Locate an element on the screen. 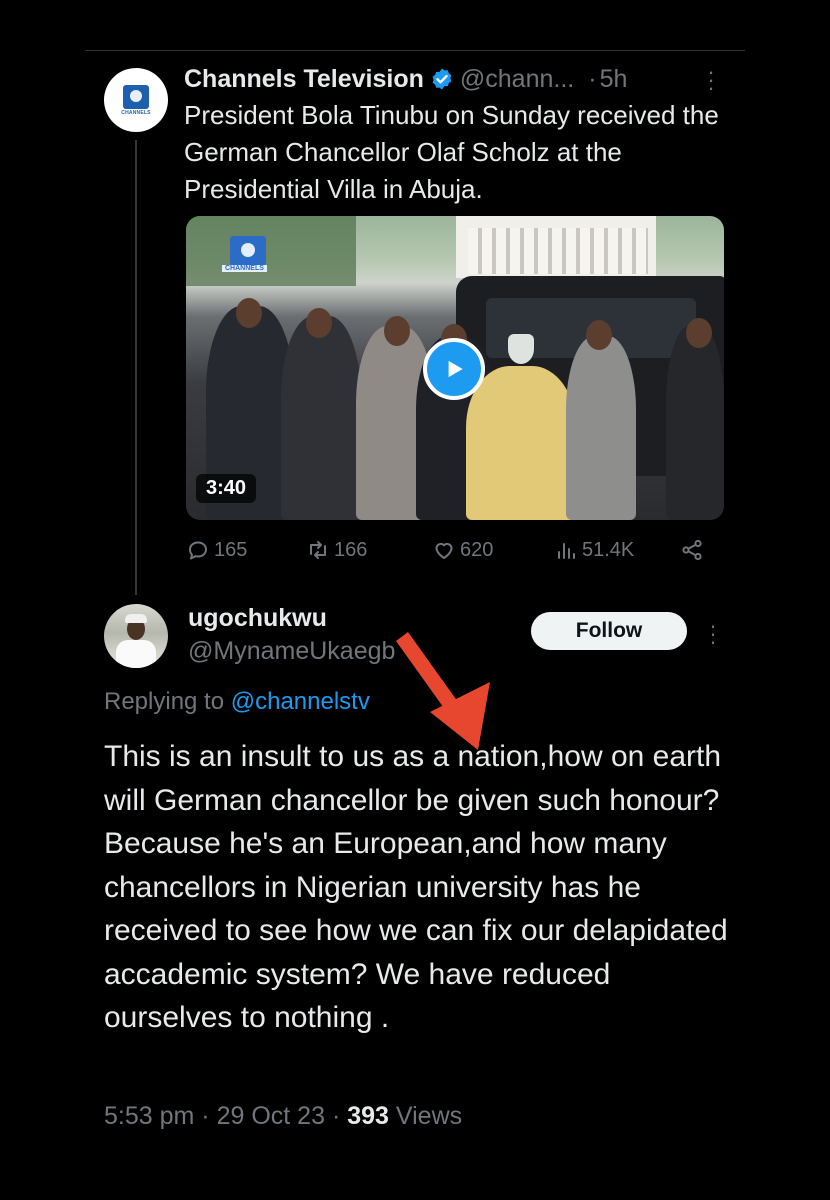 The image size is (830, 1200). play-button is located at coordinates (454, 369).